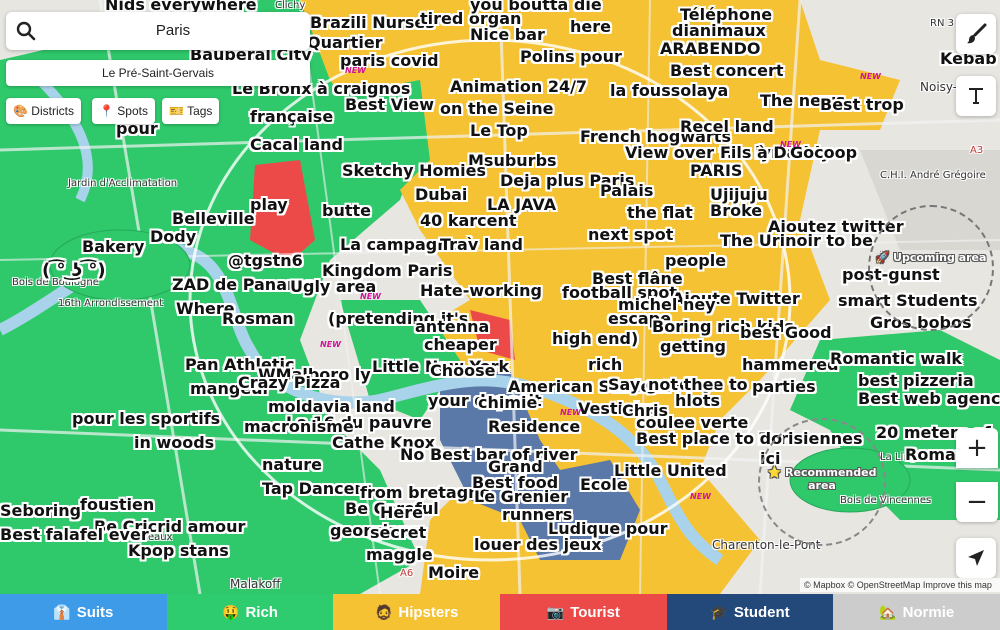 The height and width of the screenshot is (630, 1000). Describe the element at coordinates (736, 211) in the screenshot. I see `map-tag: Broke` at that location.